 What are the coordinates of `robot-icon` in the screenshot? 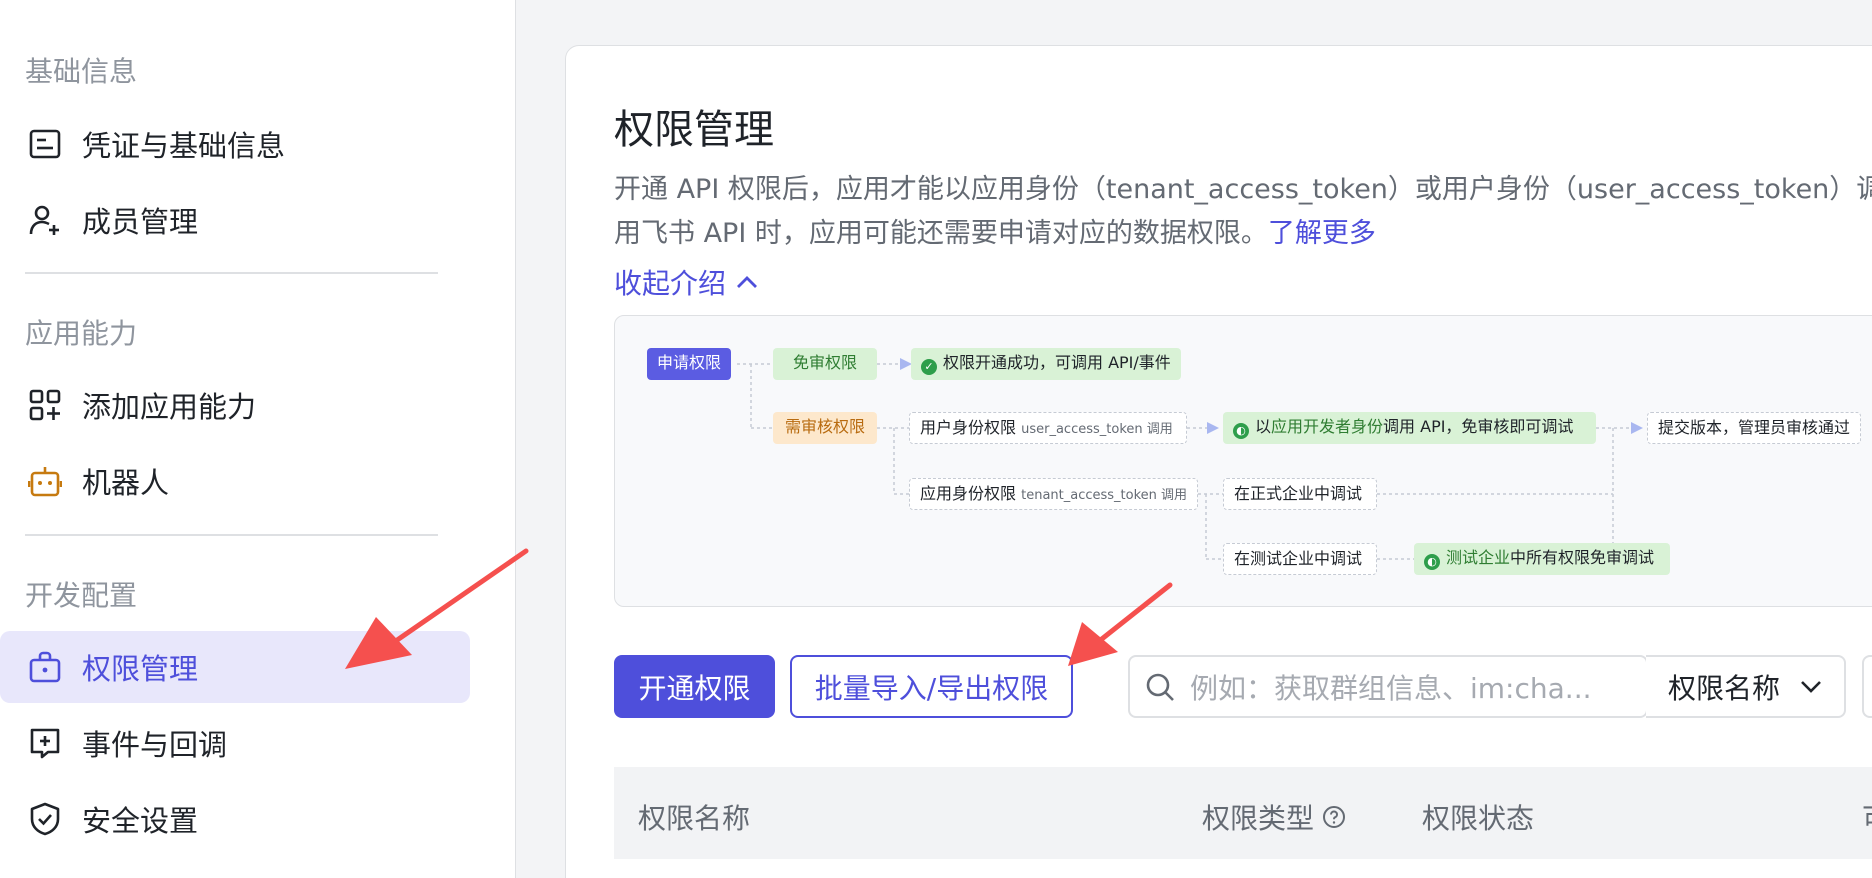 It's located at (45, 481).